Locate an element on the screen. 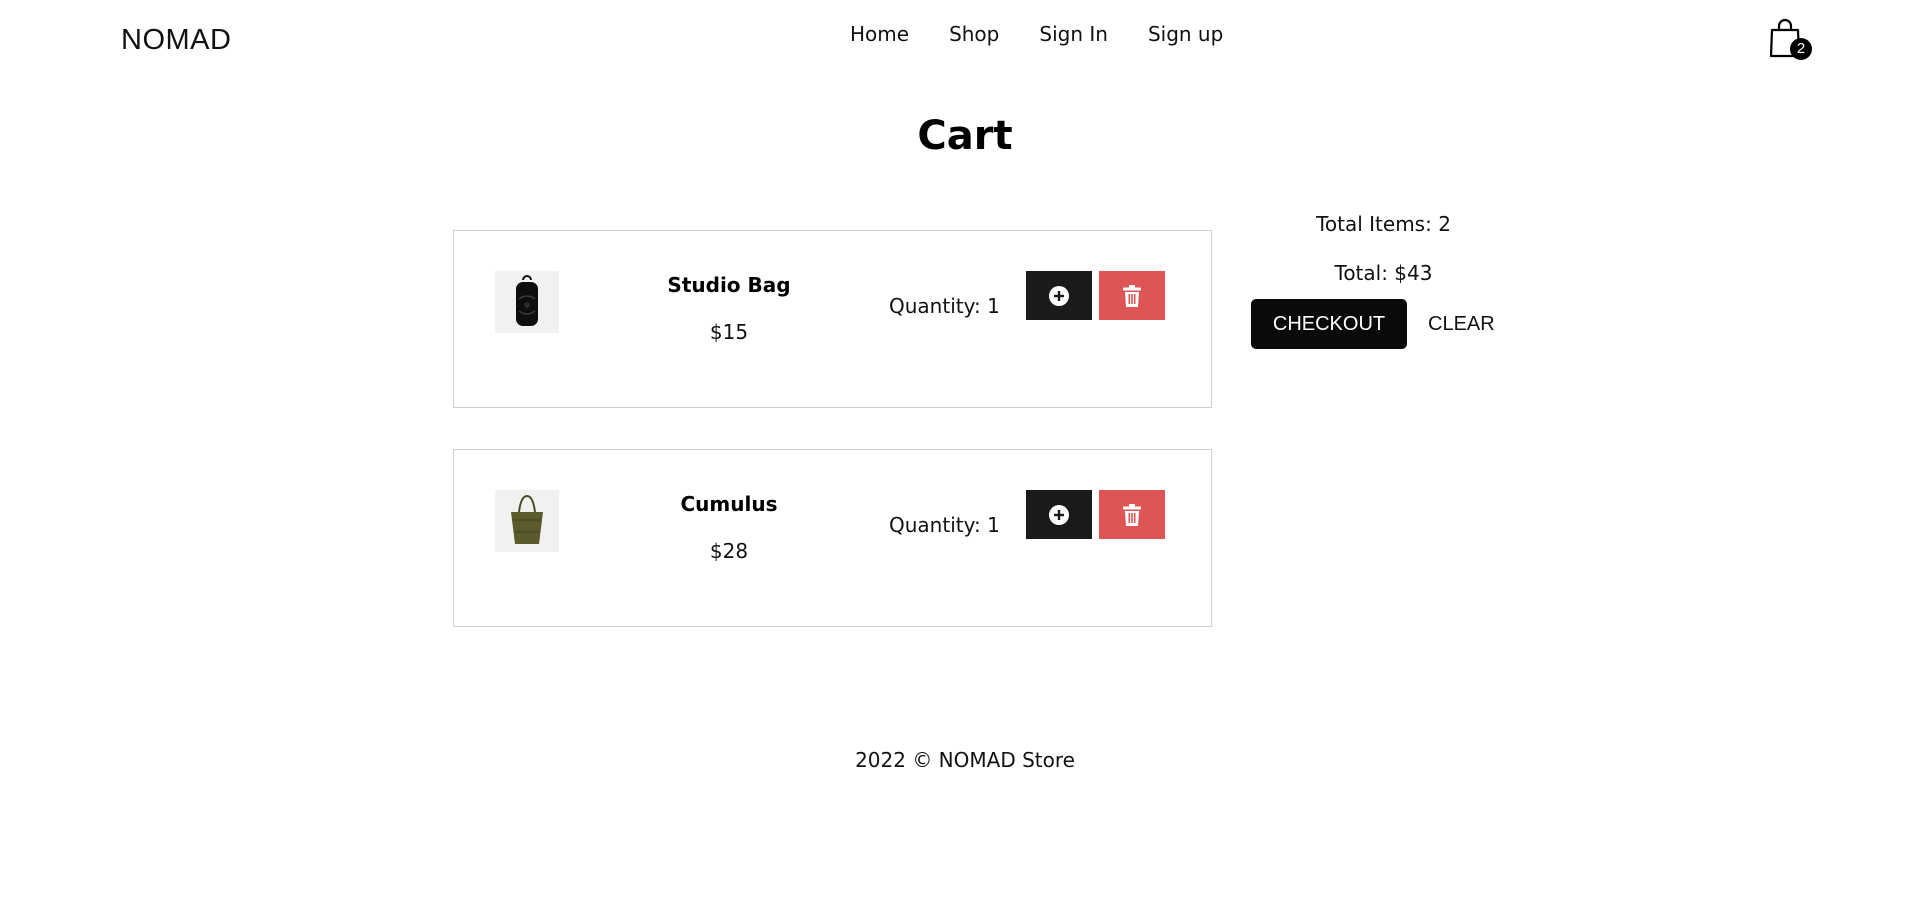 The image size is (1920, 903). total-items-text: Total Items: 2 is located at coordinates (1383, 224).